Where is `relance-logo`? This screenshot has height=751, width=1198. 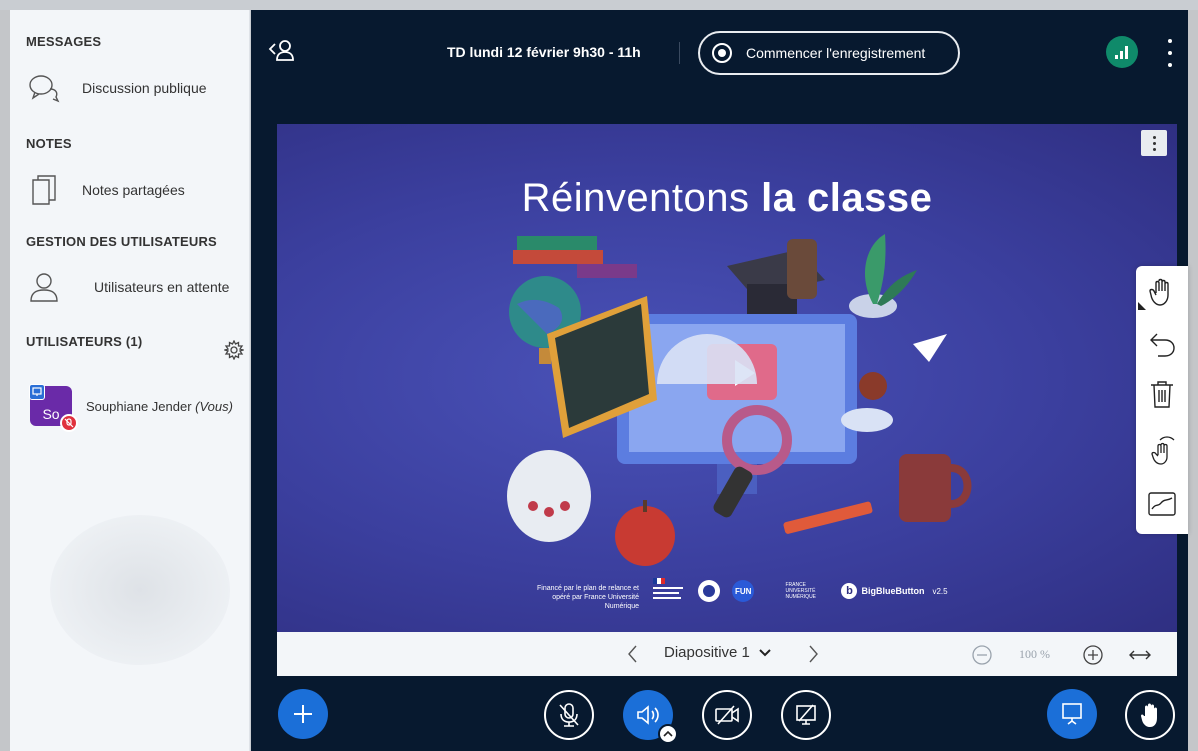
relance-logo is located at coordinates (709, 591).